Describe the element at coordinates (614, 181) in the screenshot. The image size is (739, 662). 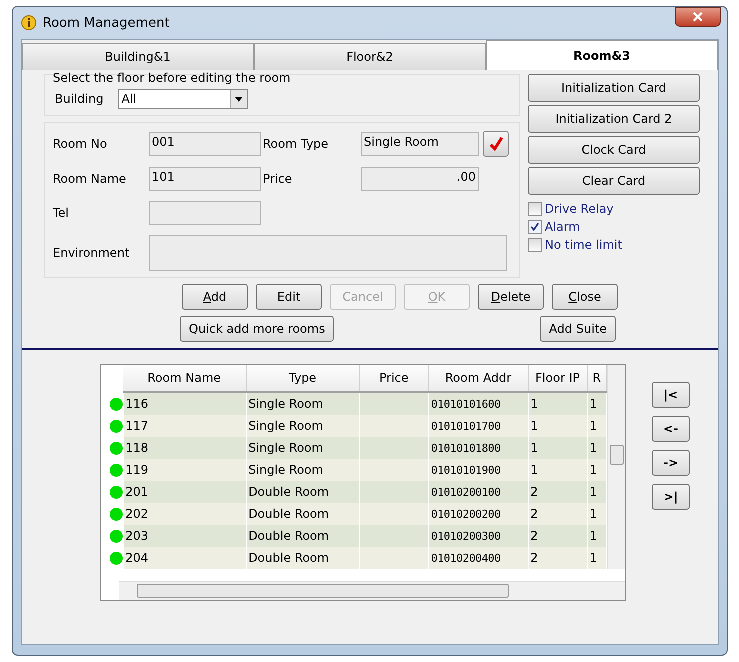
I see `card-button: Clear Card` at that location.